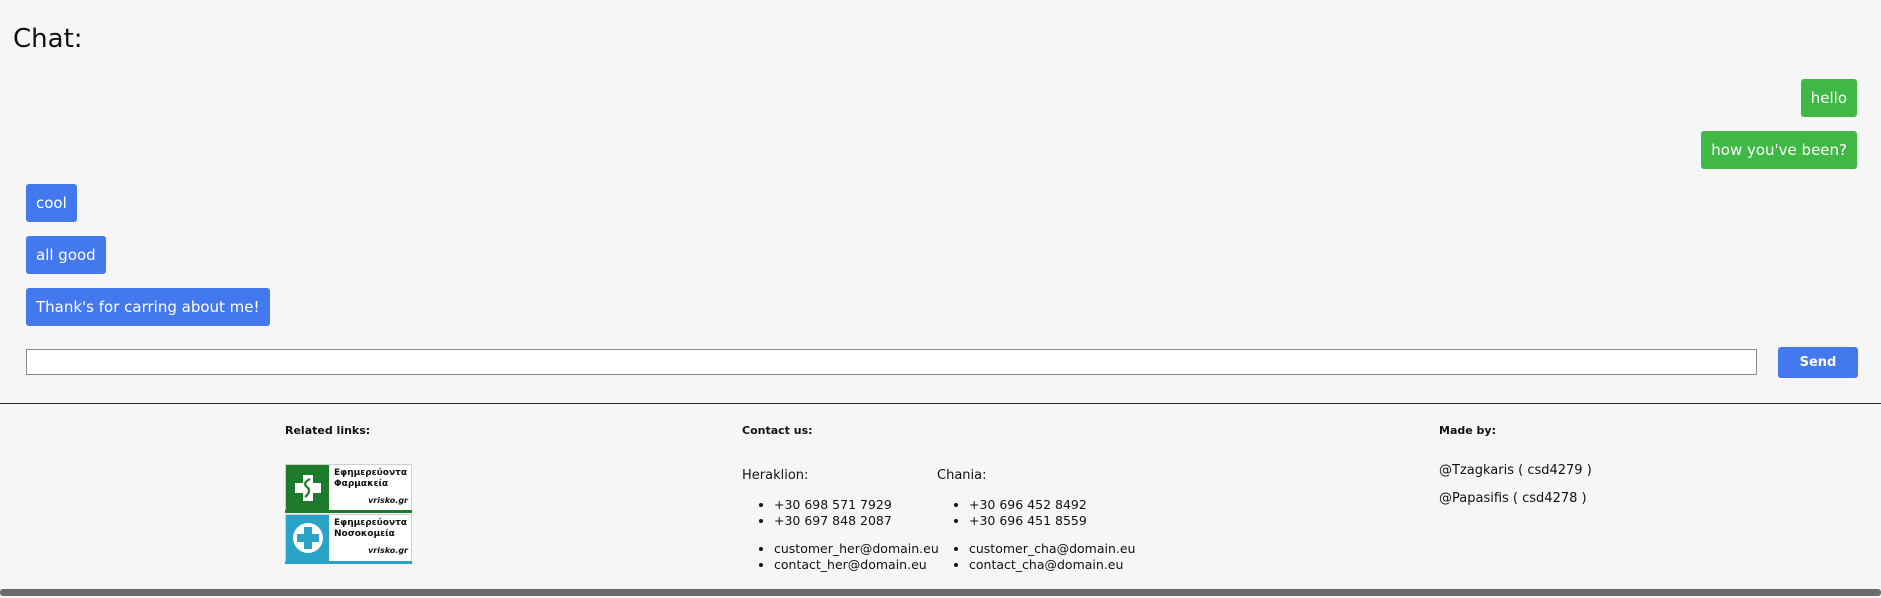  What do you see at coordinates (833, 505) in the screenshot?
I see `phone-number: +30 698 571 7929` at bounding box center [833, 505].